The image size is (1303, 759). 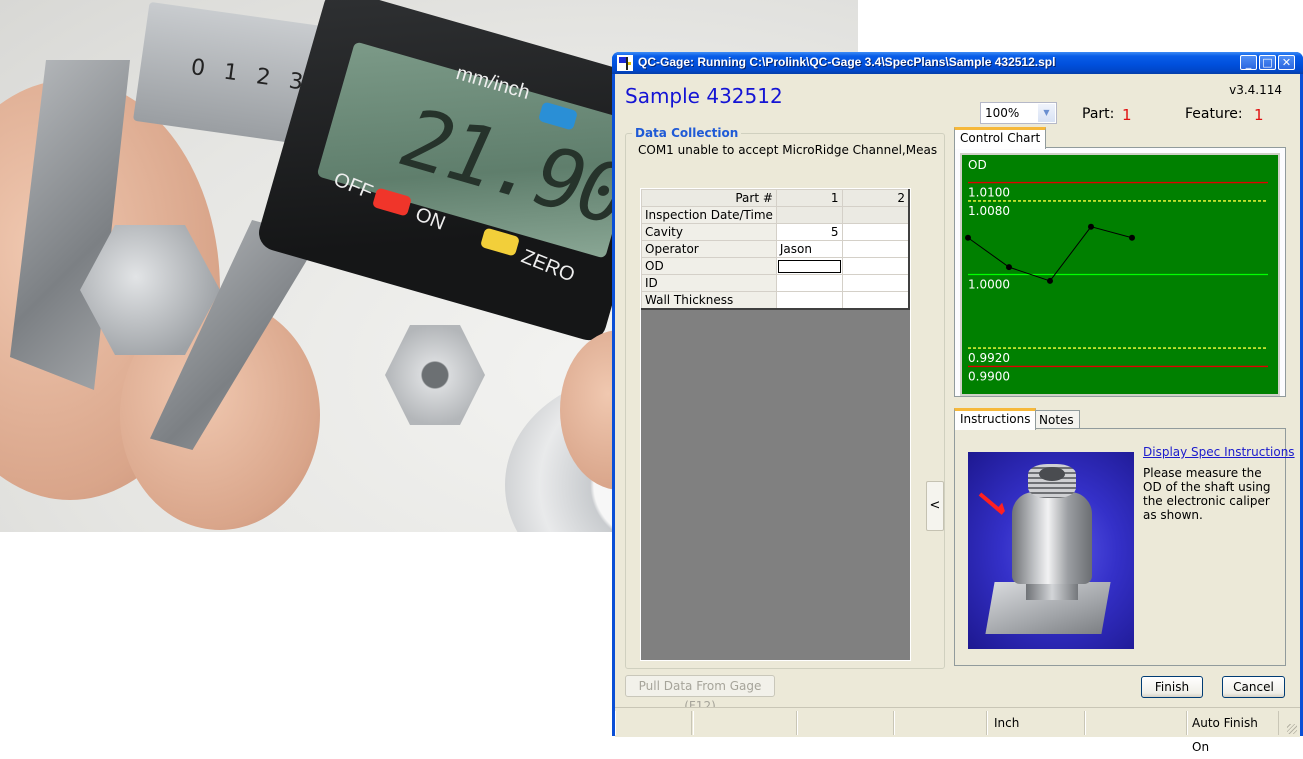 What do you see at coordinates (1233, 732) in the screenshot?
I see `status-auto-finish: Auto Finish On` at bounding box center [1233, 732].